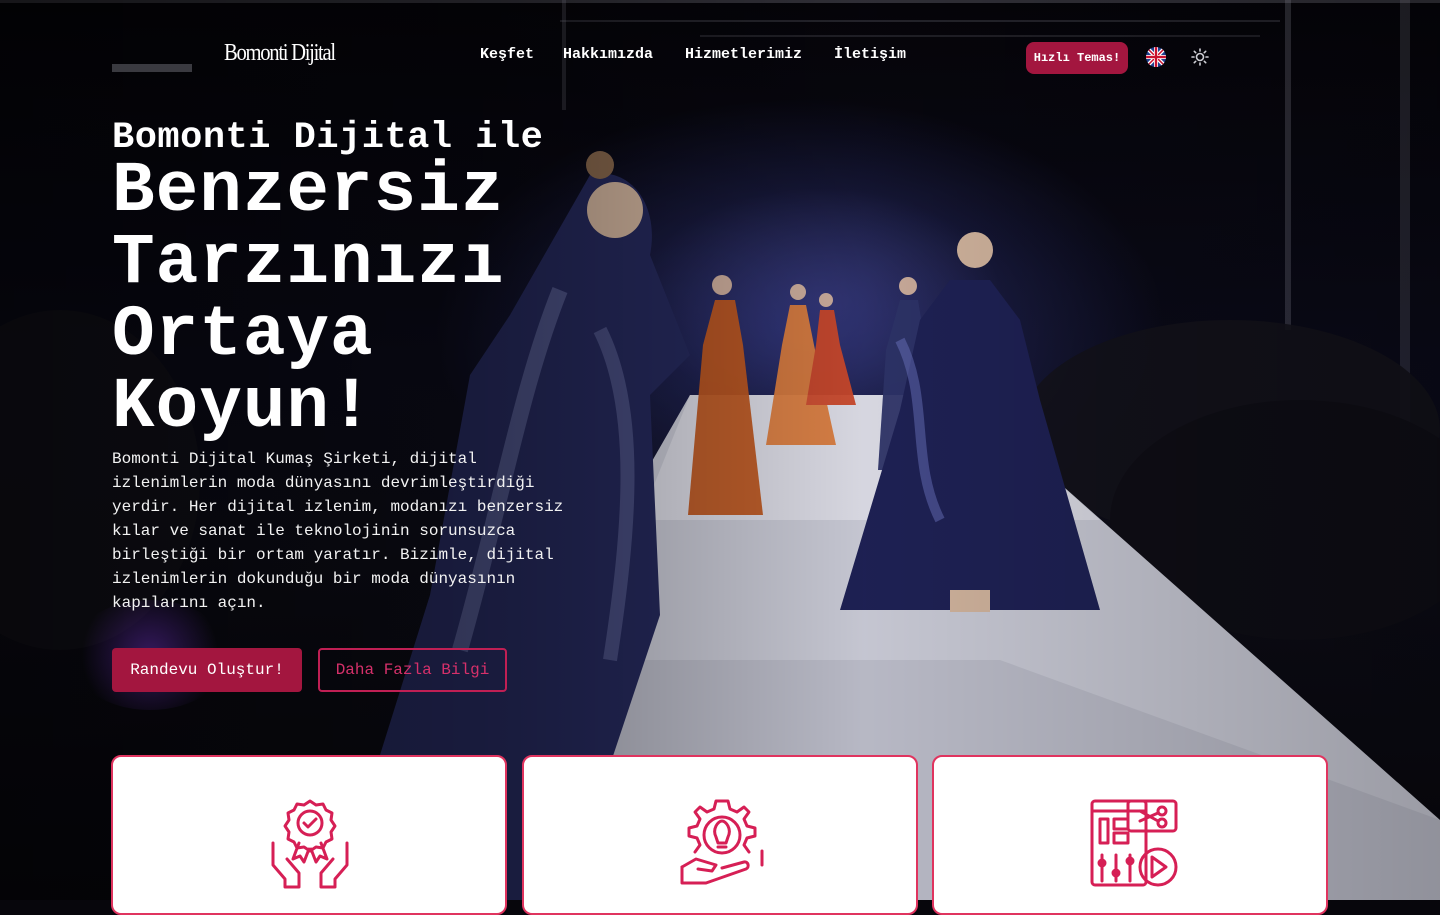 The width and height of the screenshot is (1440, 915). I want to click on award-hands-icon, so click(310, 844).